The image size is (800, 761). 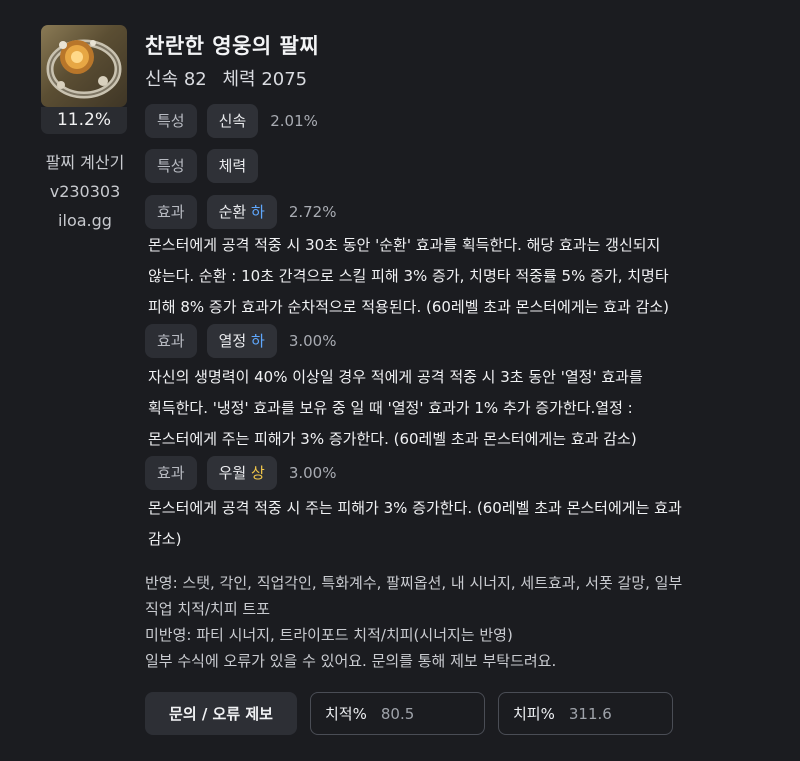 I want to click on effect-chip: 열정 하, so click(x=241, y=341).